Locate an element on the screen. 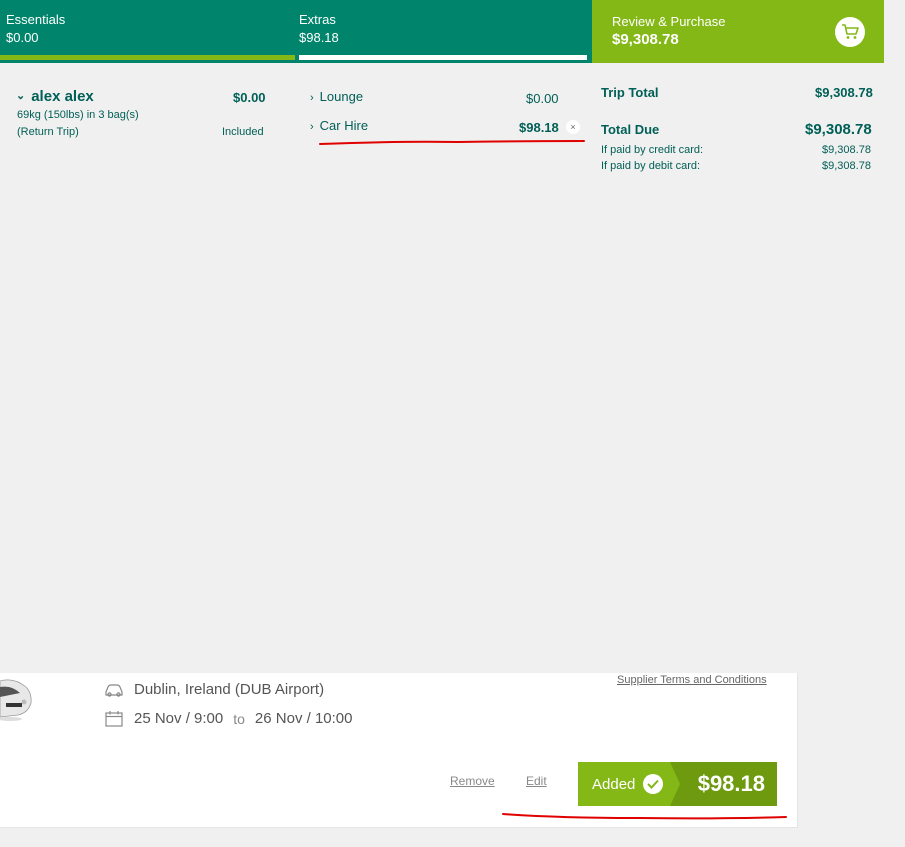 Image resolution: width=905 pixels, height=847 pixels. close-icon: × is located at coordinates (573, 127).